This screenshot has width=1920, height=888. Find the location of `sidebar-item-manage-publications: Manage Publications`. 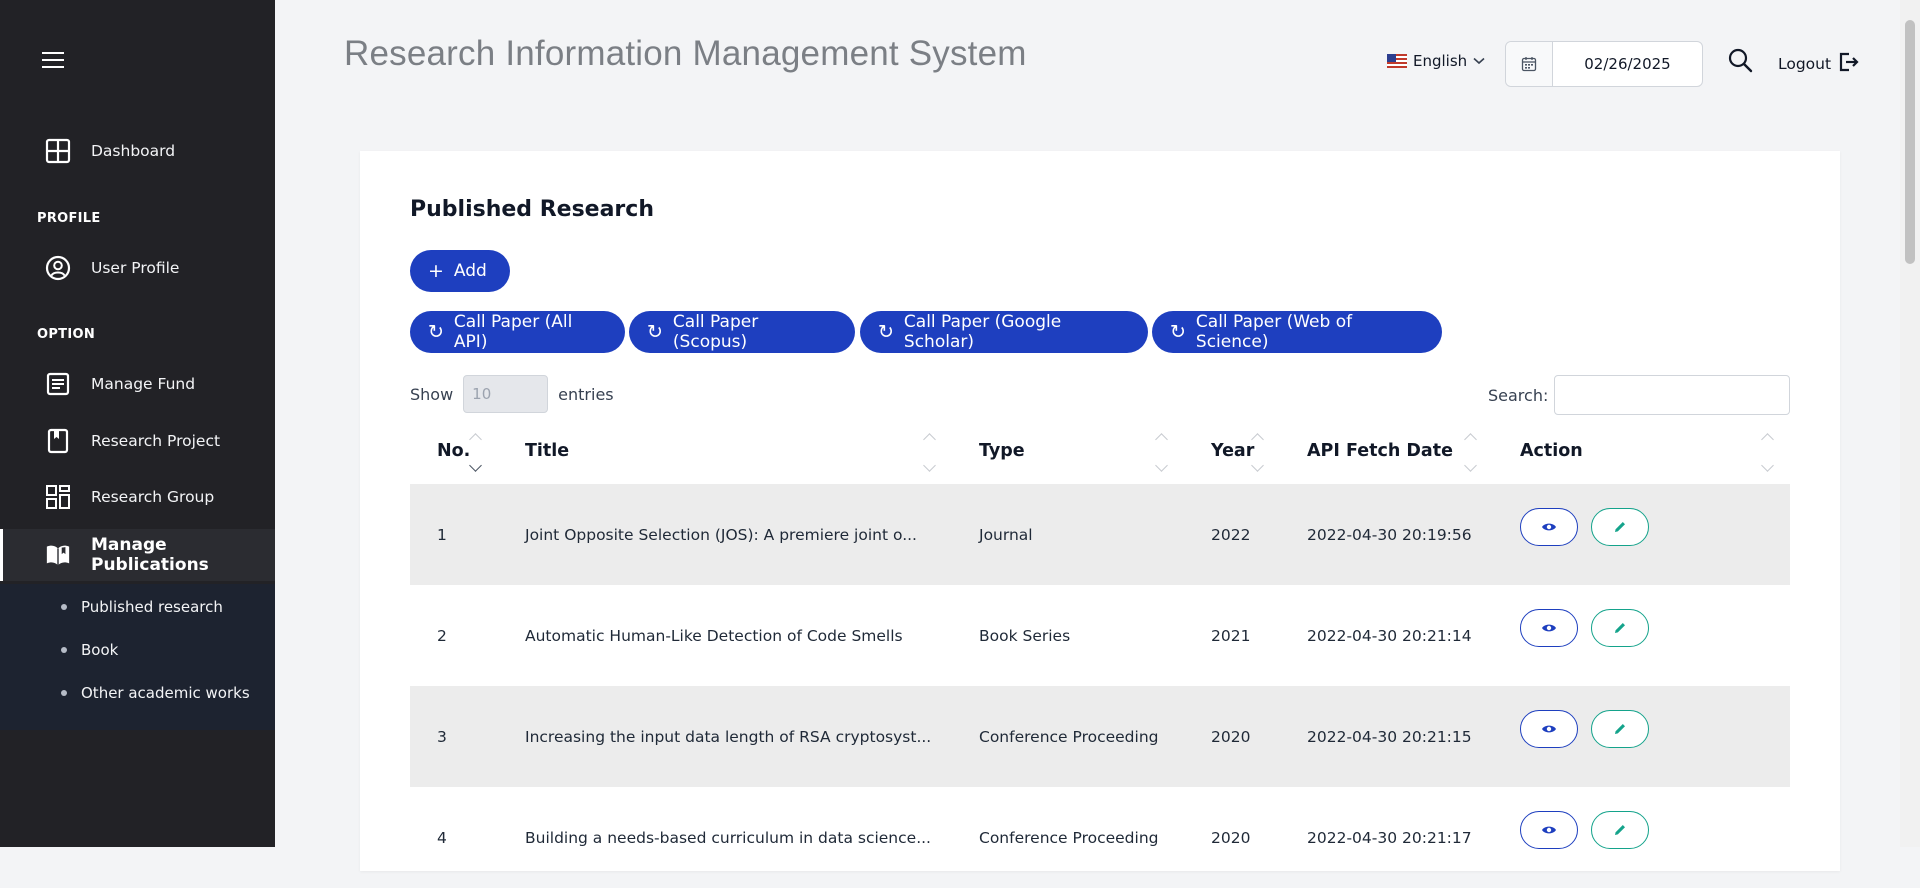

sidebar-item-manage-publications: Manage Publications is located at coordinates (137, 555).